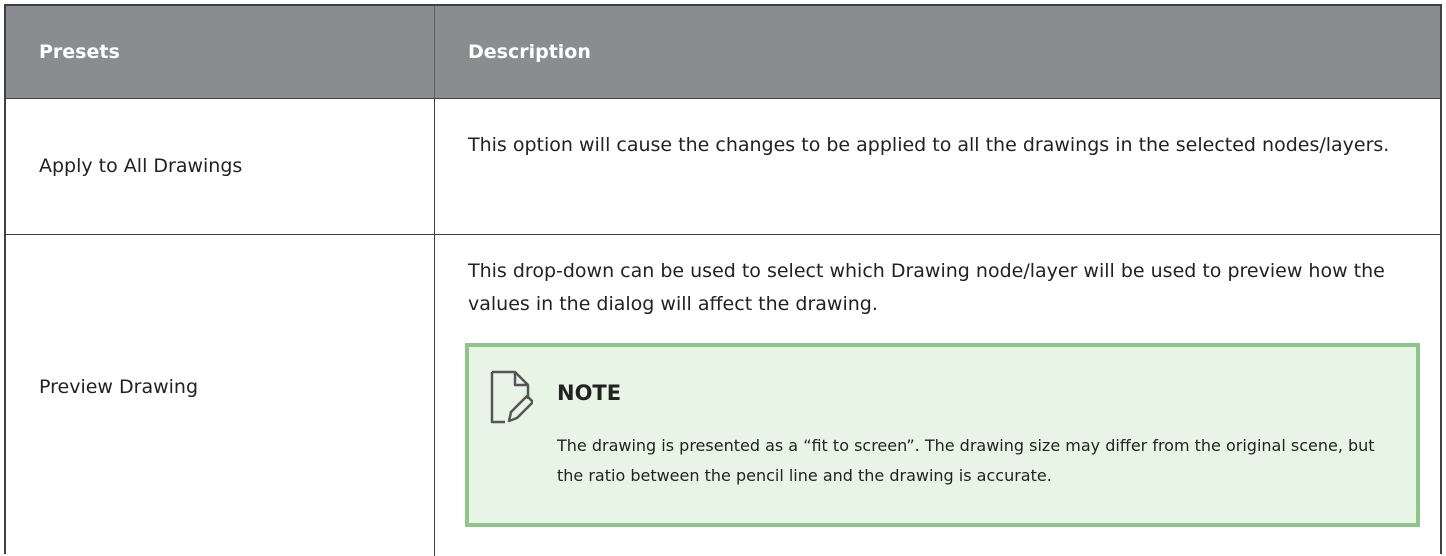 The width and height of the screenshot is (1446, 556). Describe the element at coordinates (512, 397) in the screenshot. I see `note-edit-icon` at that location.